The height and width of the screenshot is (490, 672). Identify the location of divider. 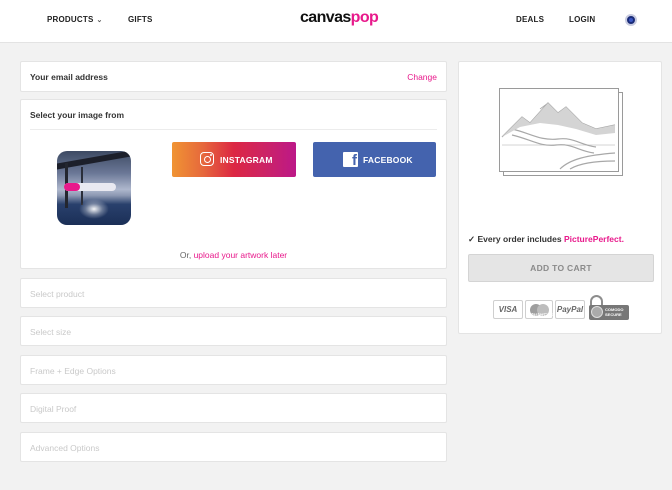
(233, 129).